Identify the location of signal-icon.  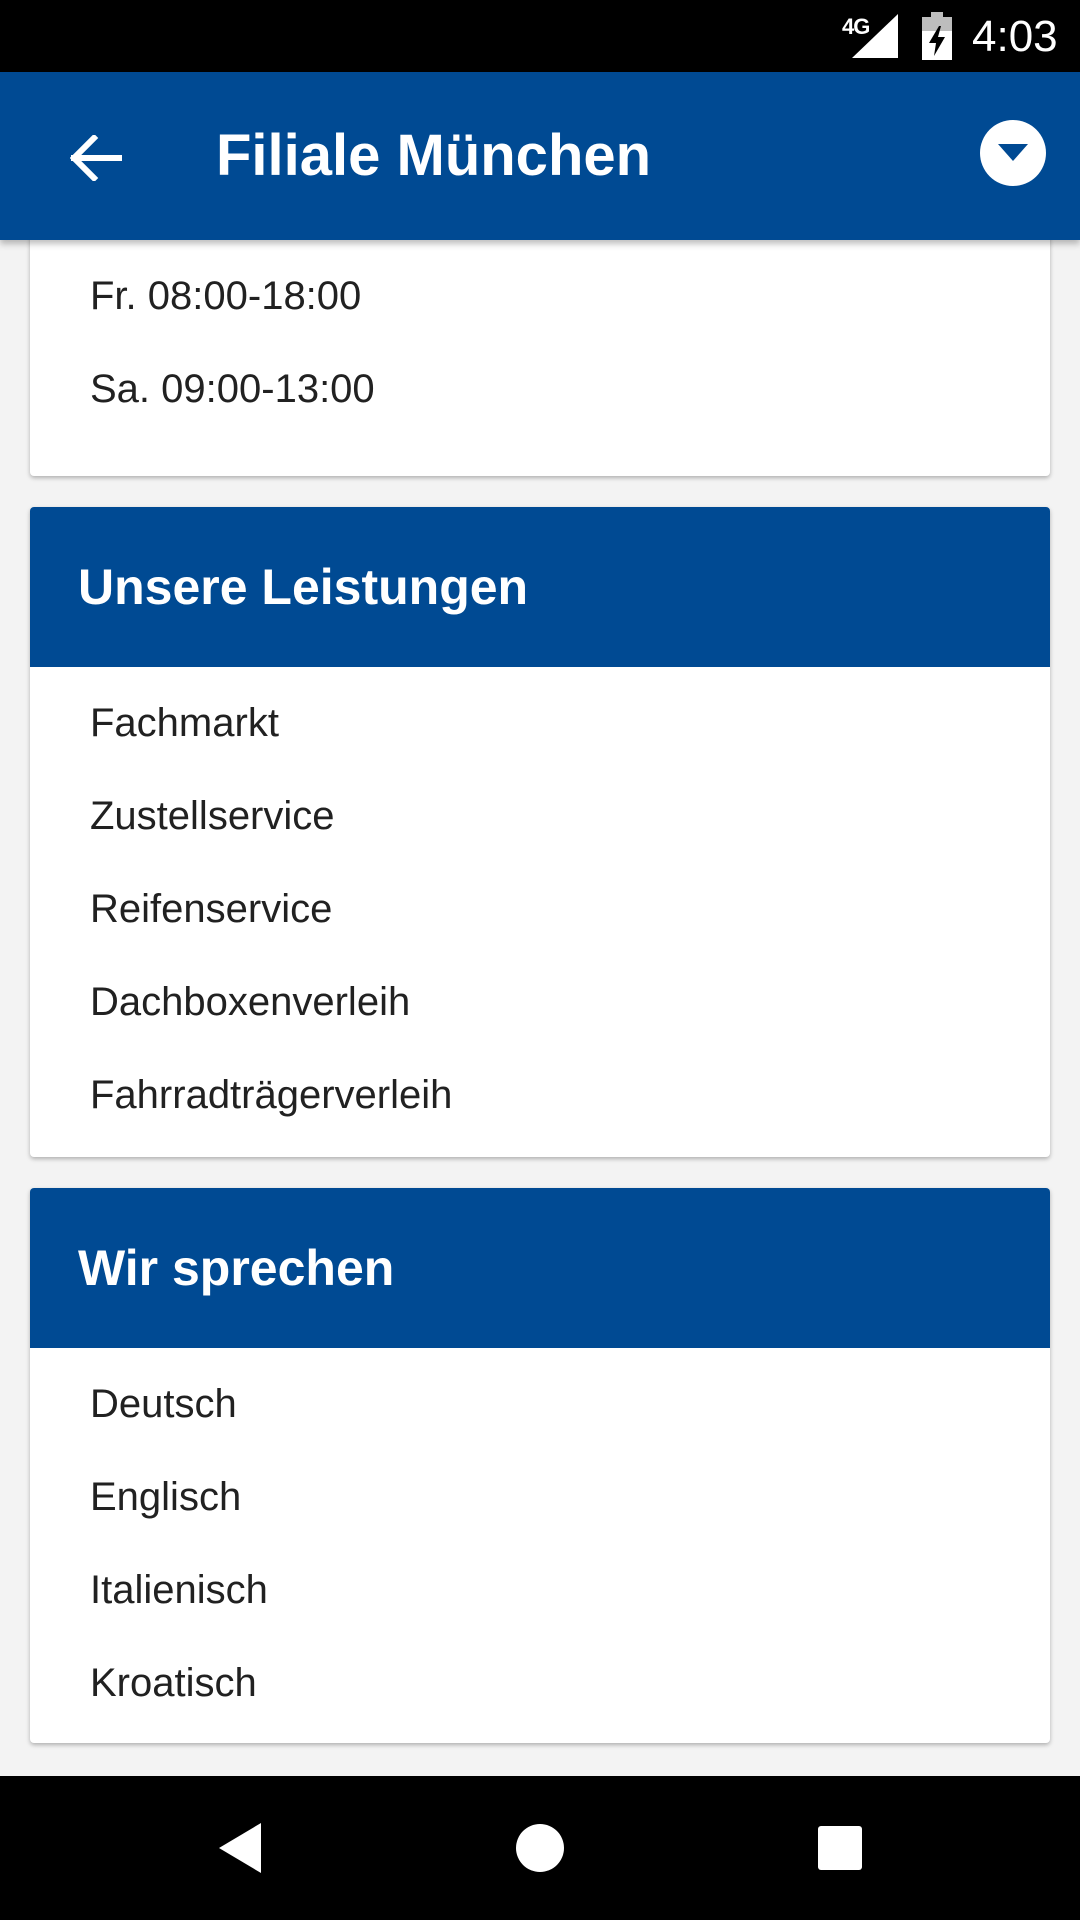
(875, 36).